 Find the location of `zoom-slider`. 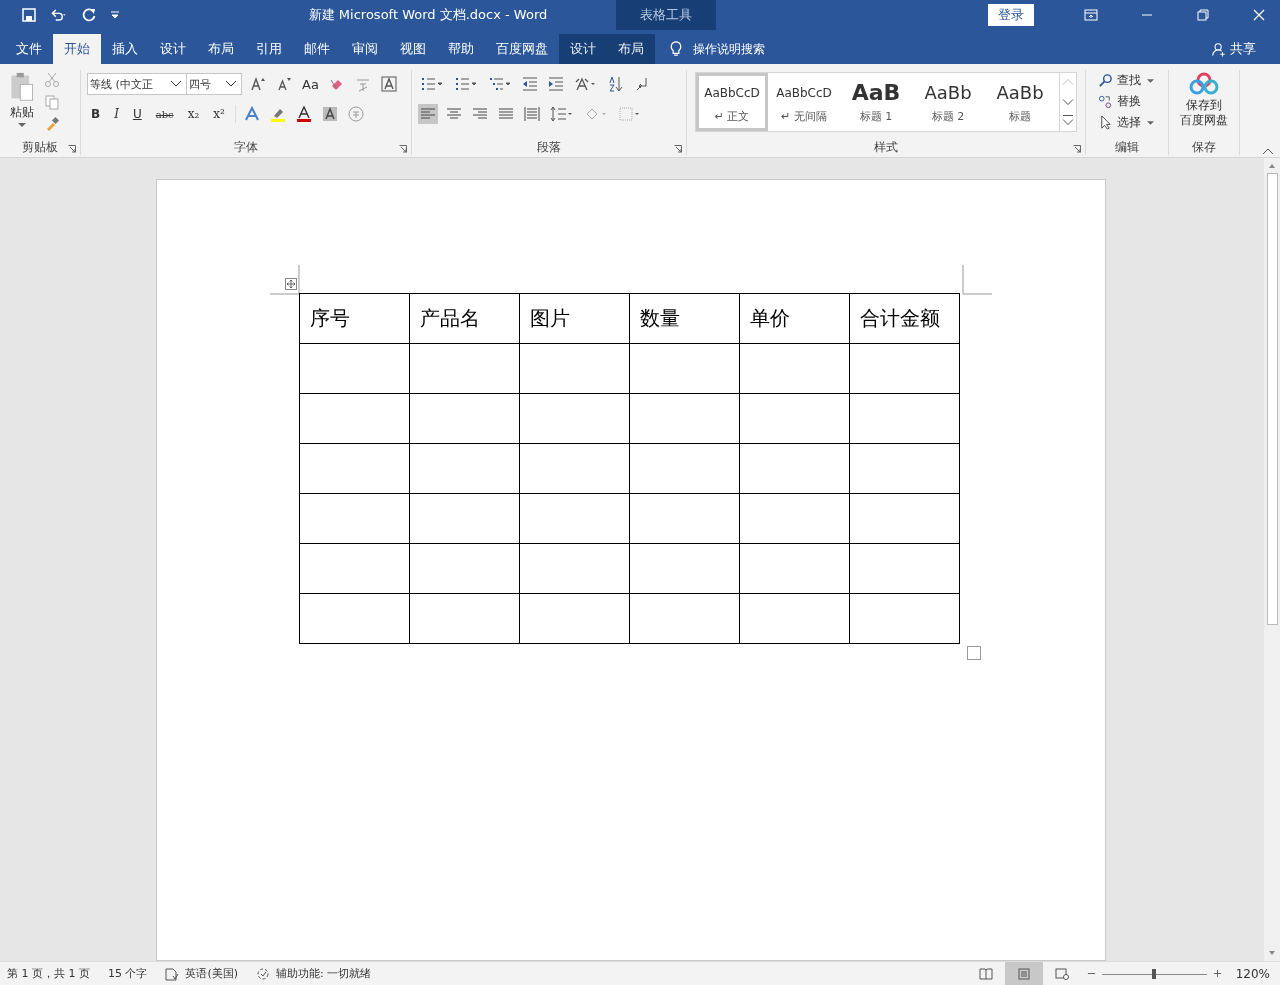

zoom-slider is located at coordinates (1154, 973).